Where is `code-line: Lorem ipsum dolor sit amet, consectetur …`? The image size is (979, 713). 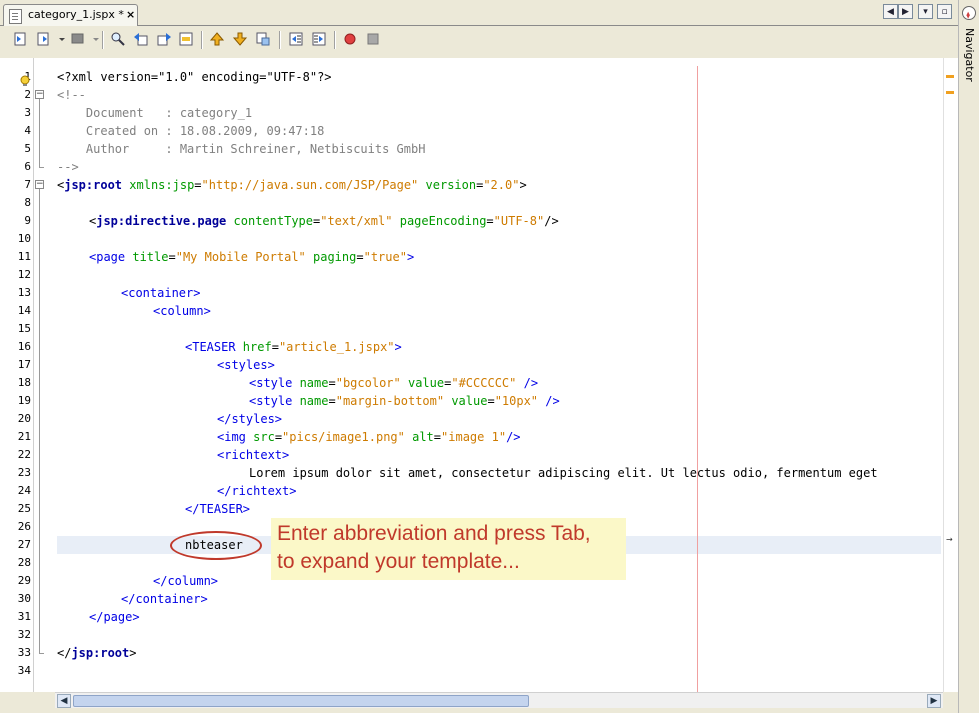 code-line: Lorem ipsum dolor sit amet, consectetur … is located at coordinates (563, 473).